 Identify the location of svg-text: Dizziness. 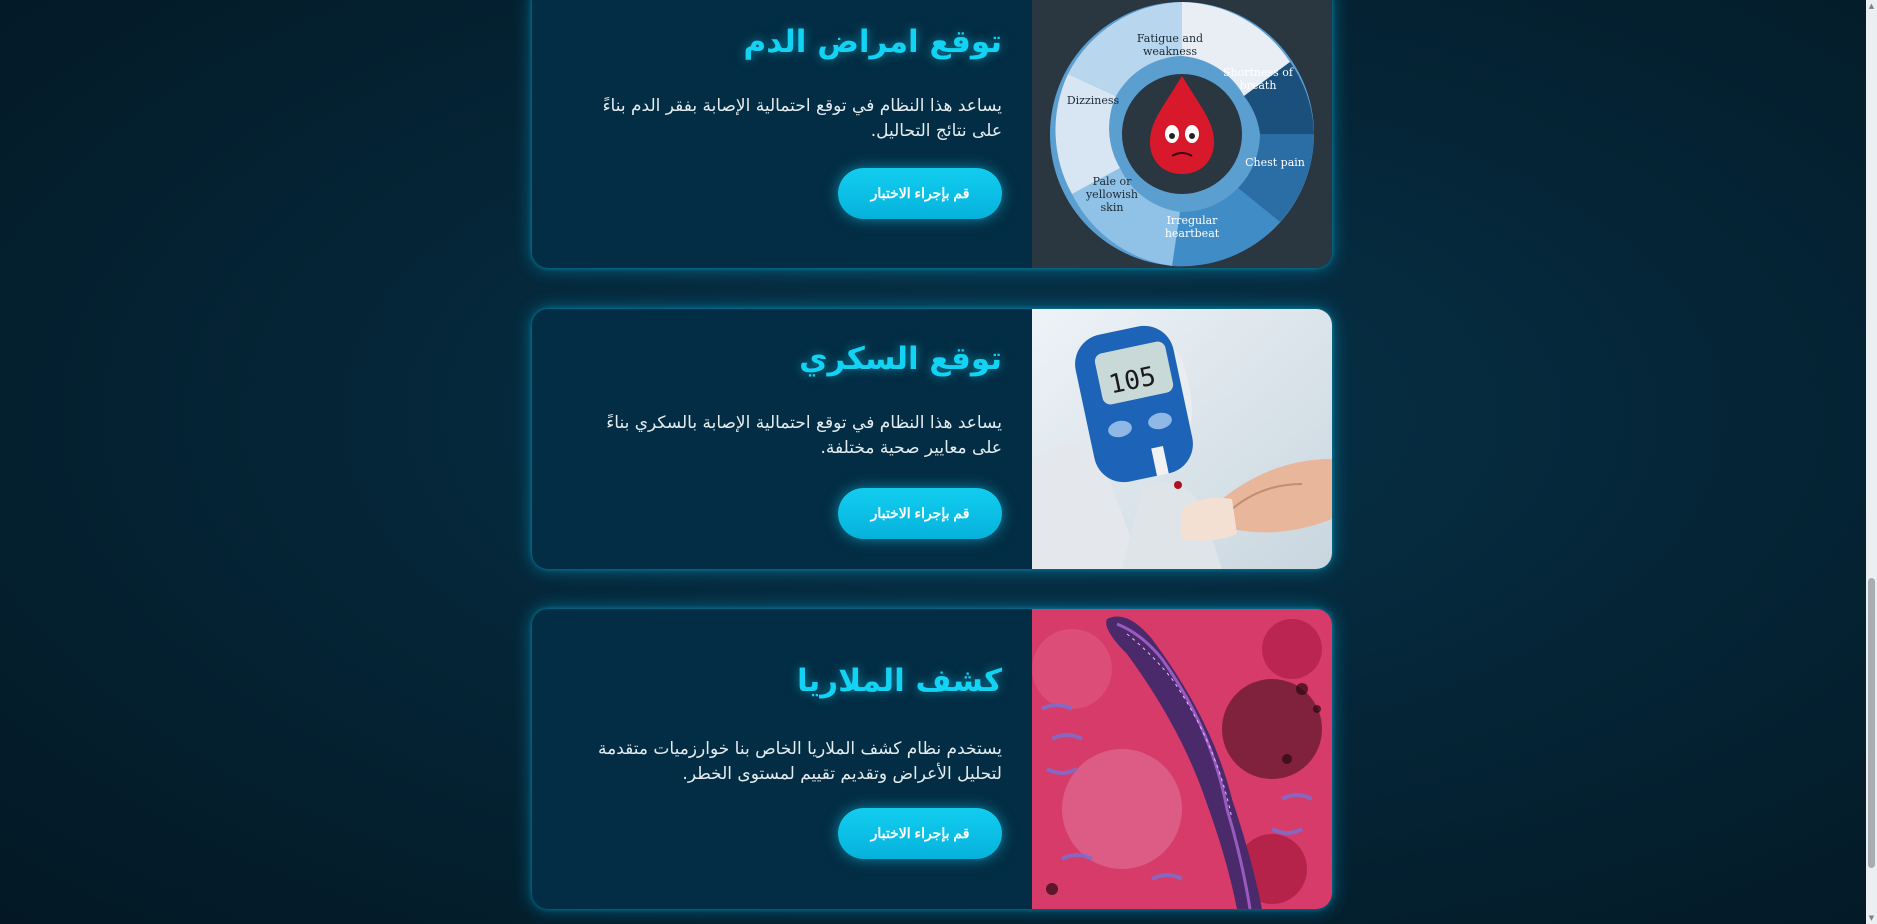
(1093, 100).